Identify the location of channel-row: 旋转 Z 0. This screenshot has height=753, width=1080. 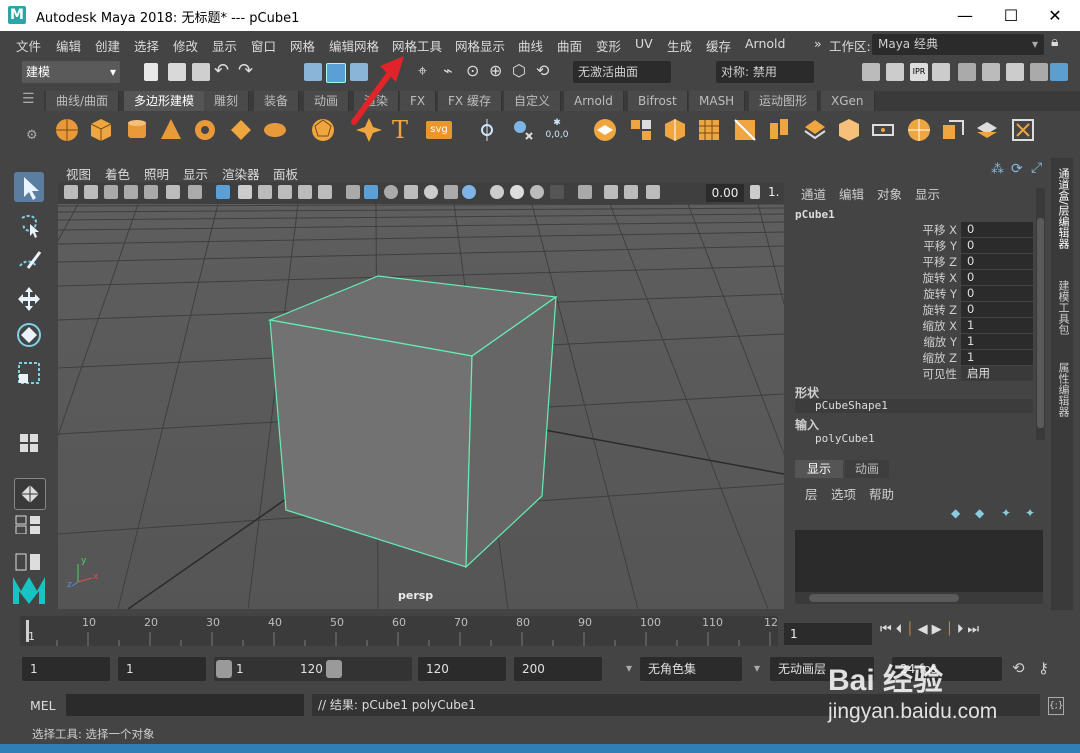
(919, 310).